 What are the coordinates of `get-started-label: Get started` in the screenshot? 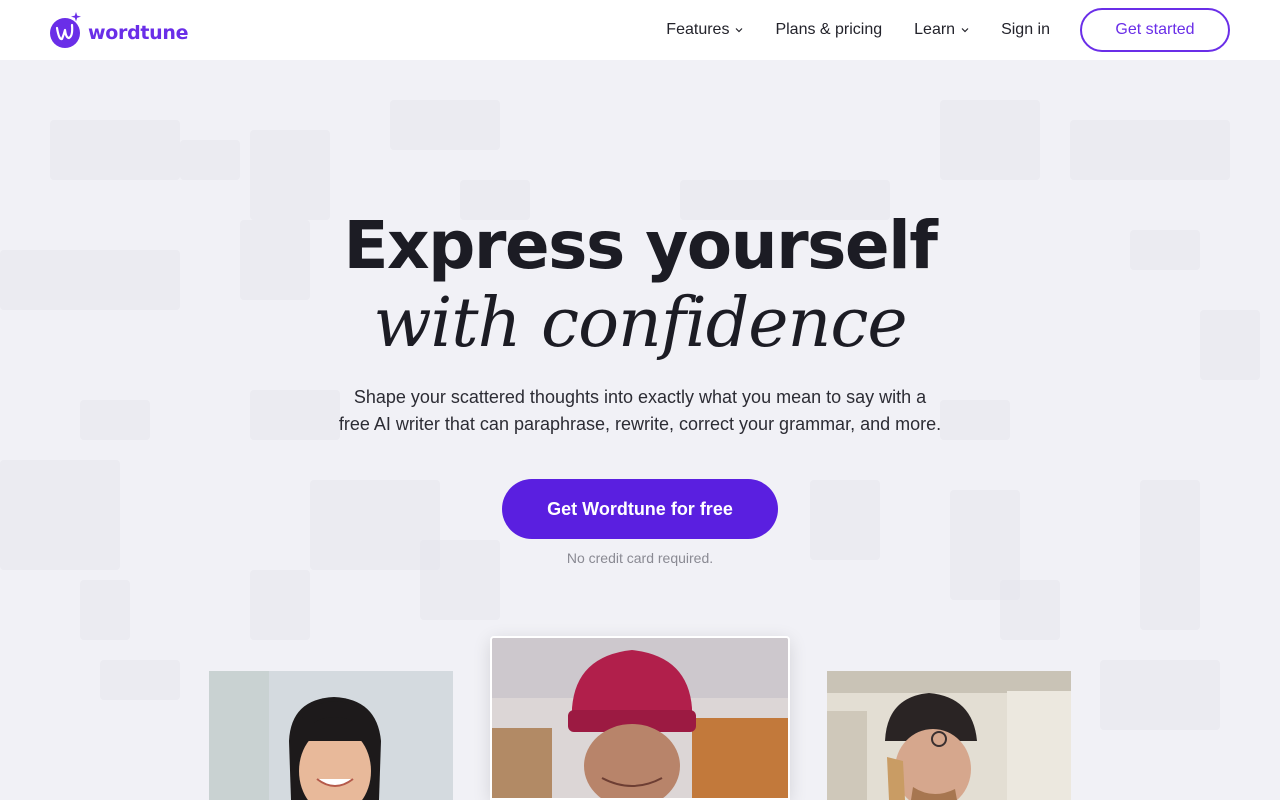 It's located at (1155, 29).